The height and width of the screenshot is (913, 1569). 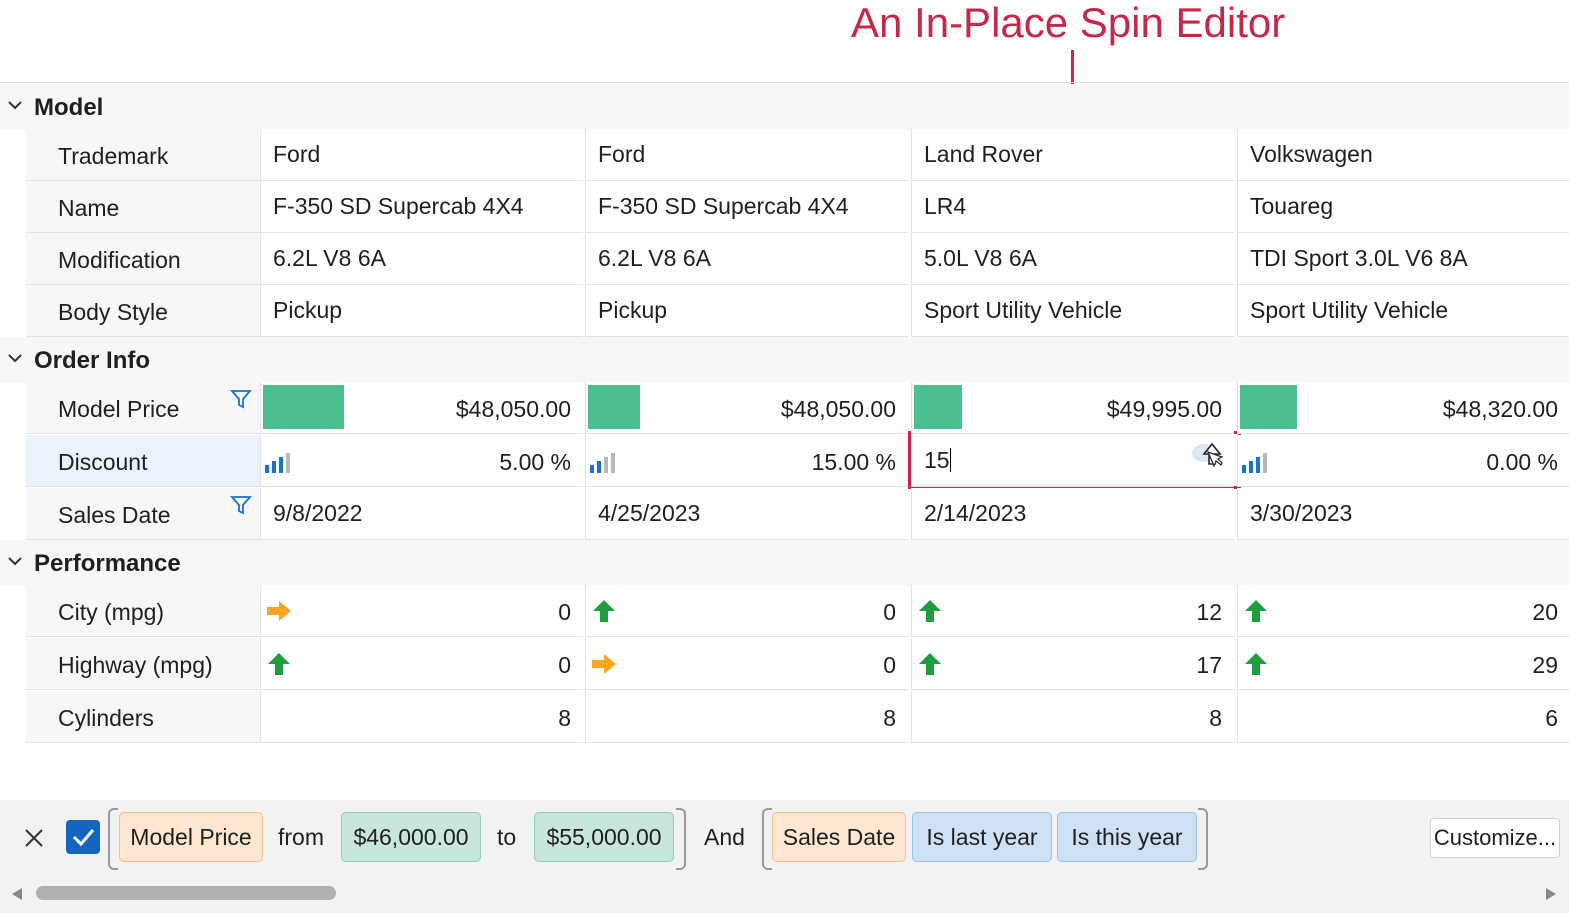 I want to click on category-order-info: Order Info, so click(x=784, y=360).